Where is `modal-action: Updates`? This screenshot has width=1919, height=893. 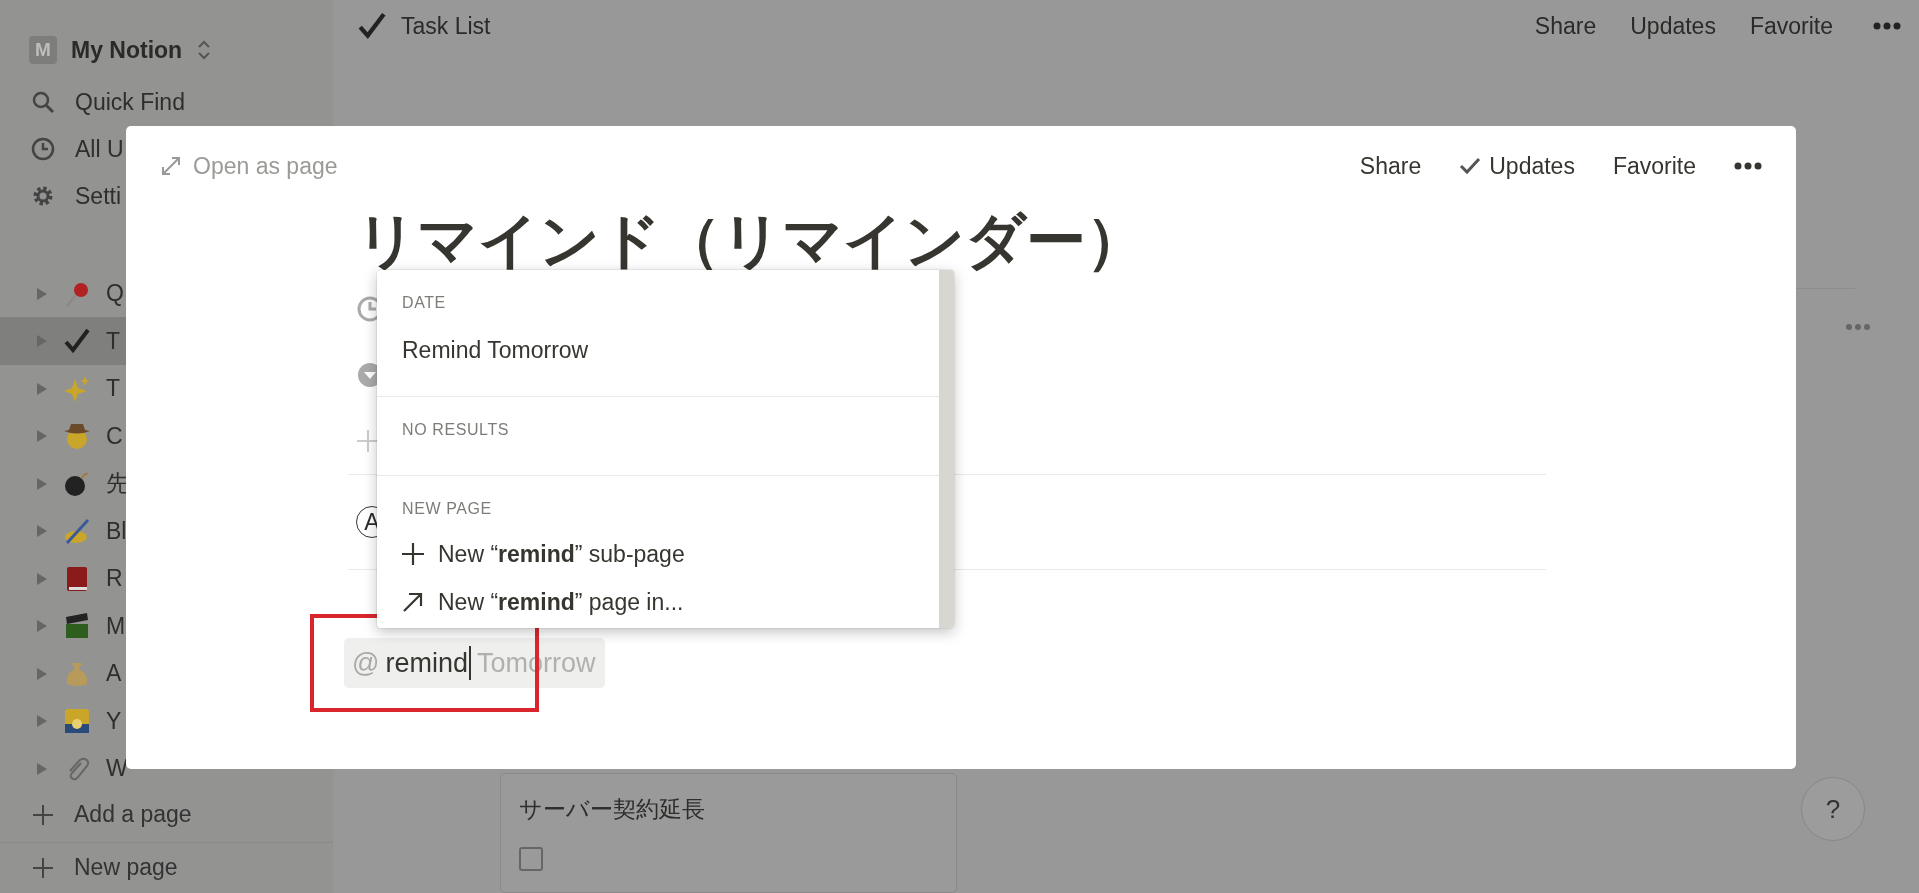
modal-action: Updates is located at coordinates (1517, 166).